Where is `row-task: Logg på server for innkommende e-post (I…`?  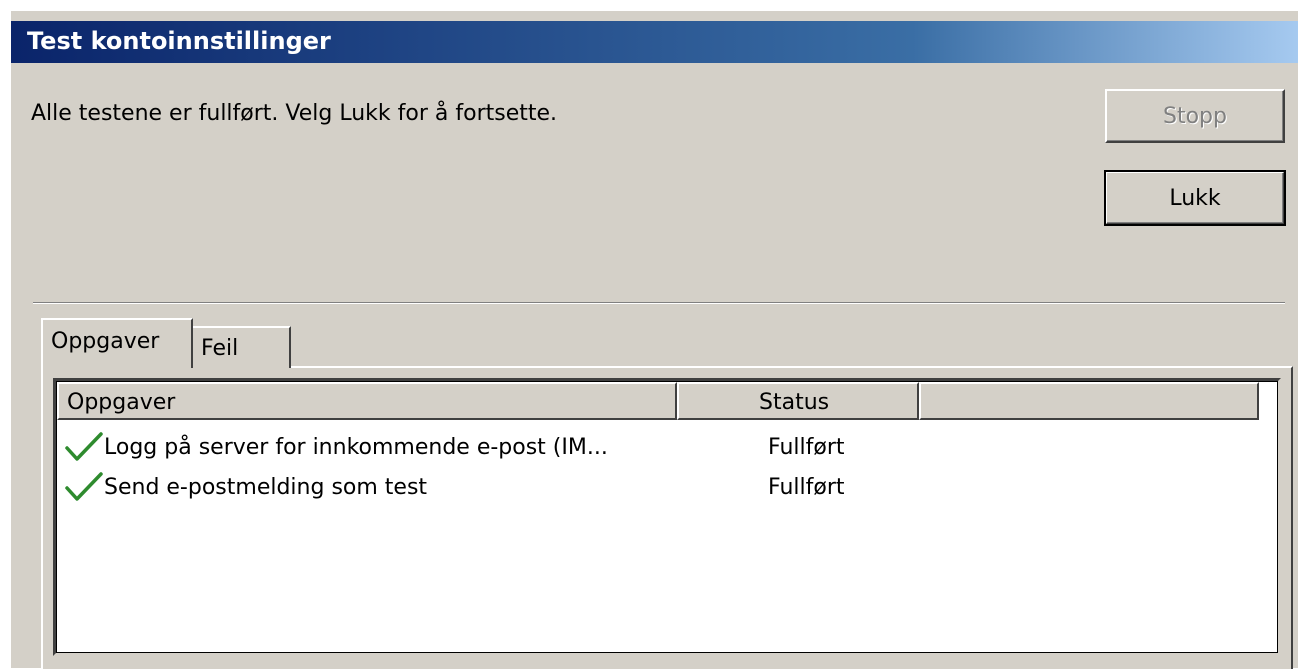 row-task: Logg på server for innkommende e-post (I… is located at coordinates (356, 447).